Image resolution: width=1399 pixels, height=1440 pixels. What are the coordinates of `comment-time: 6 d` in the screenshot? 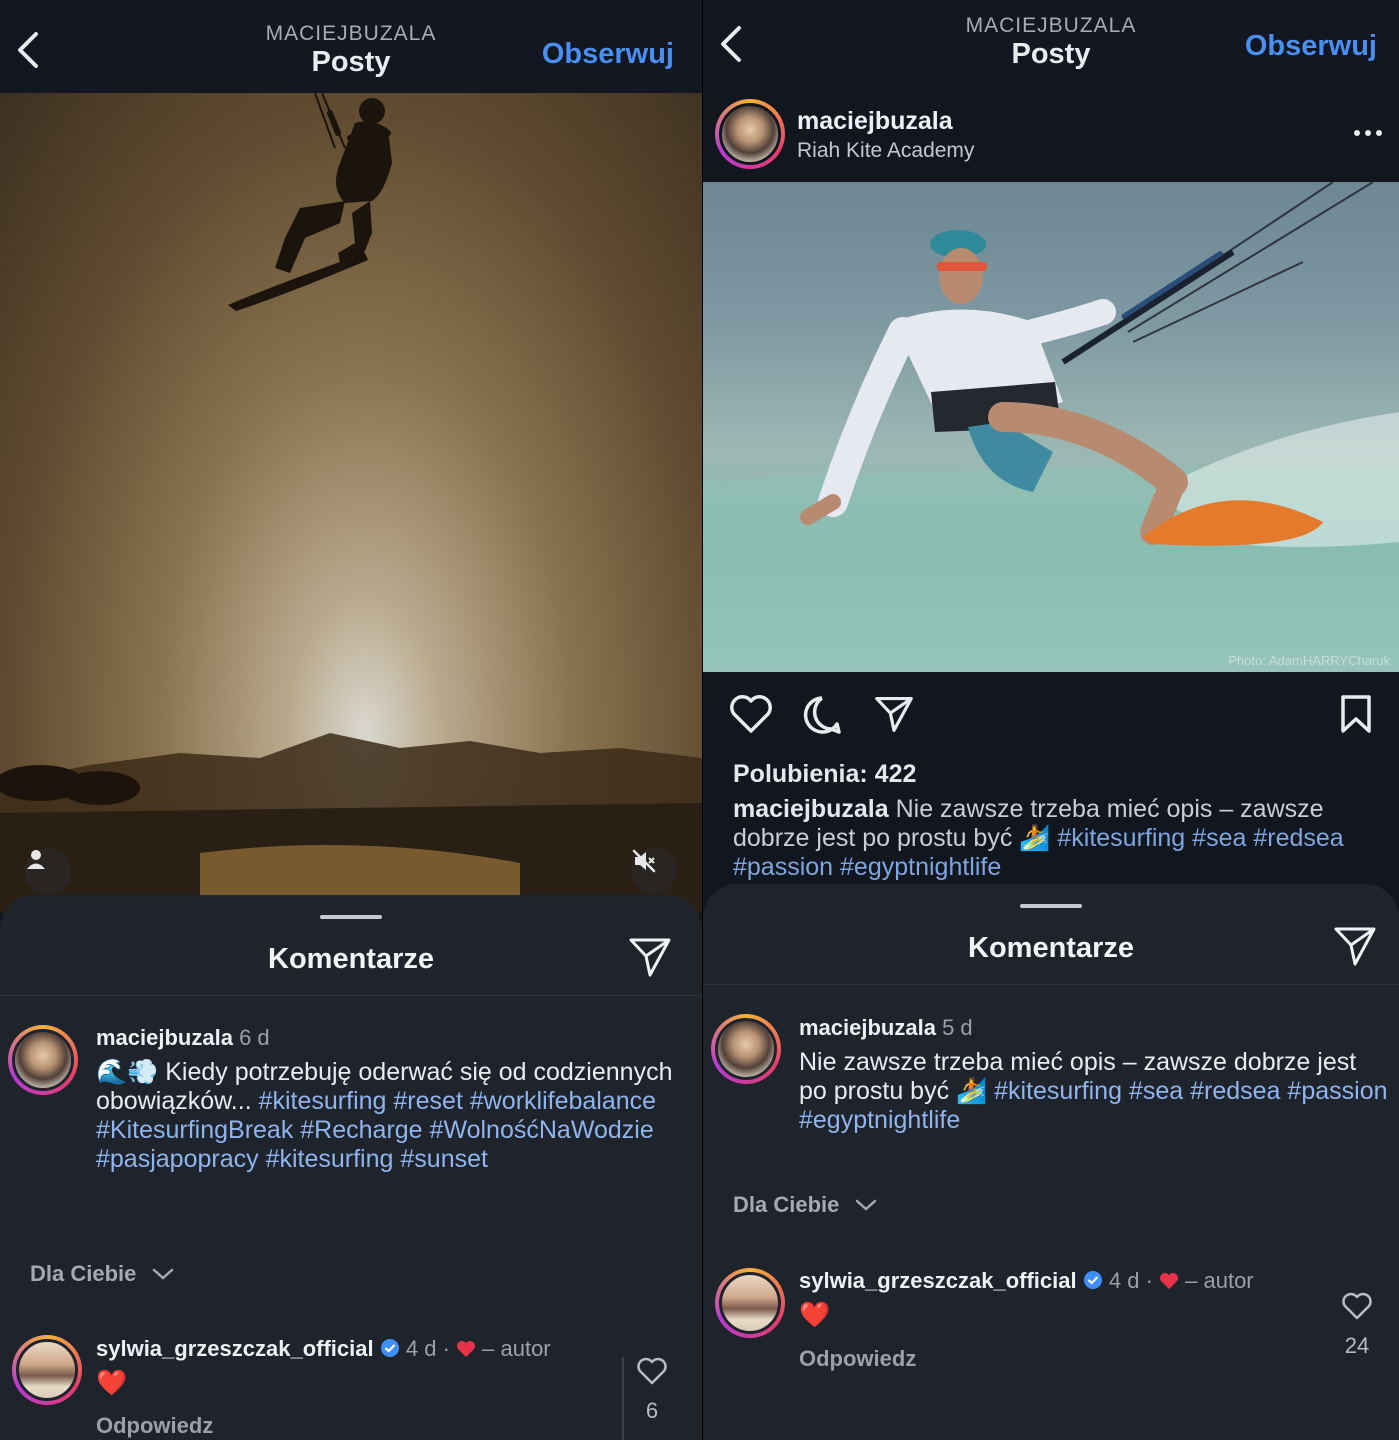 It's located at (254, 1037).